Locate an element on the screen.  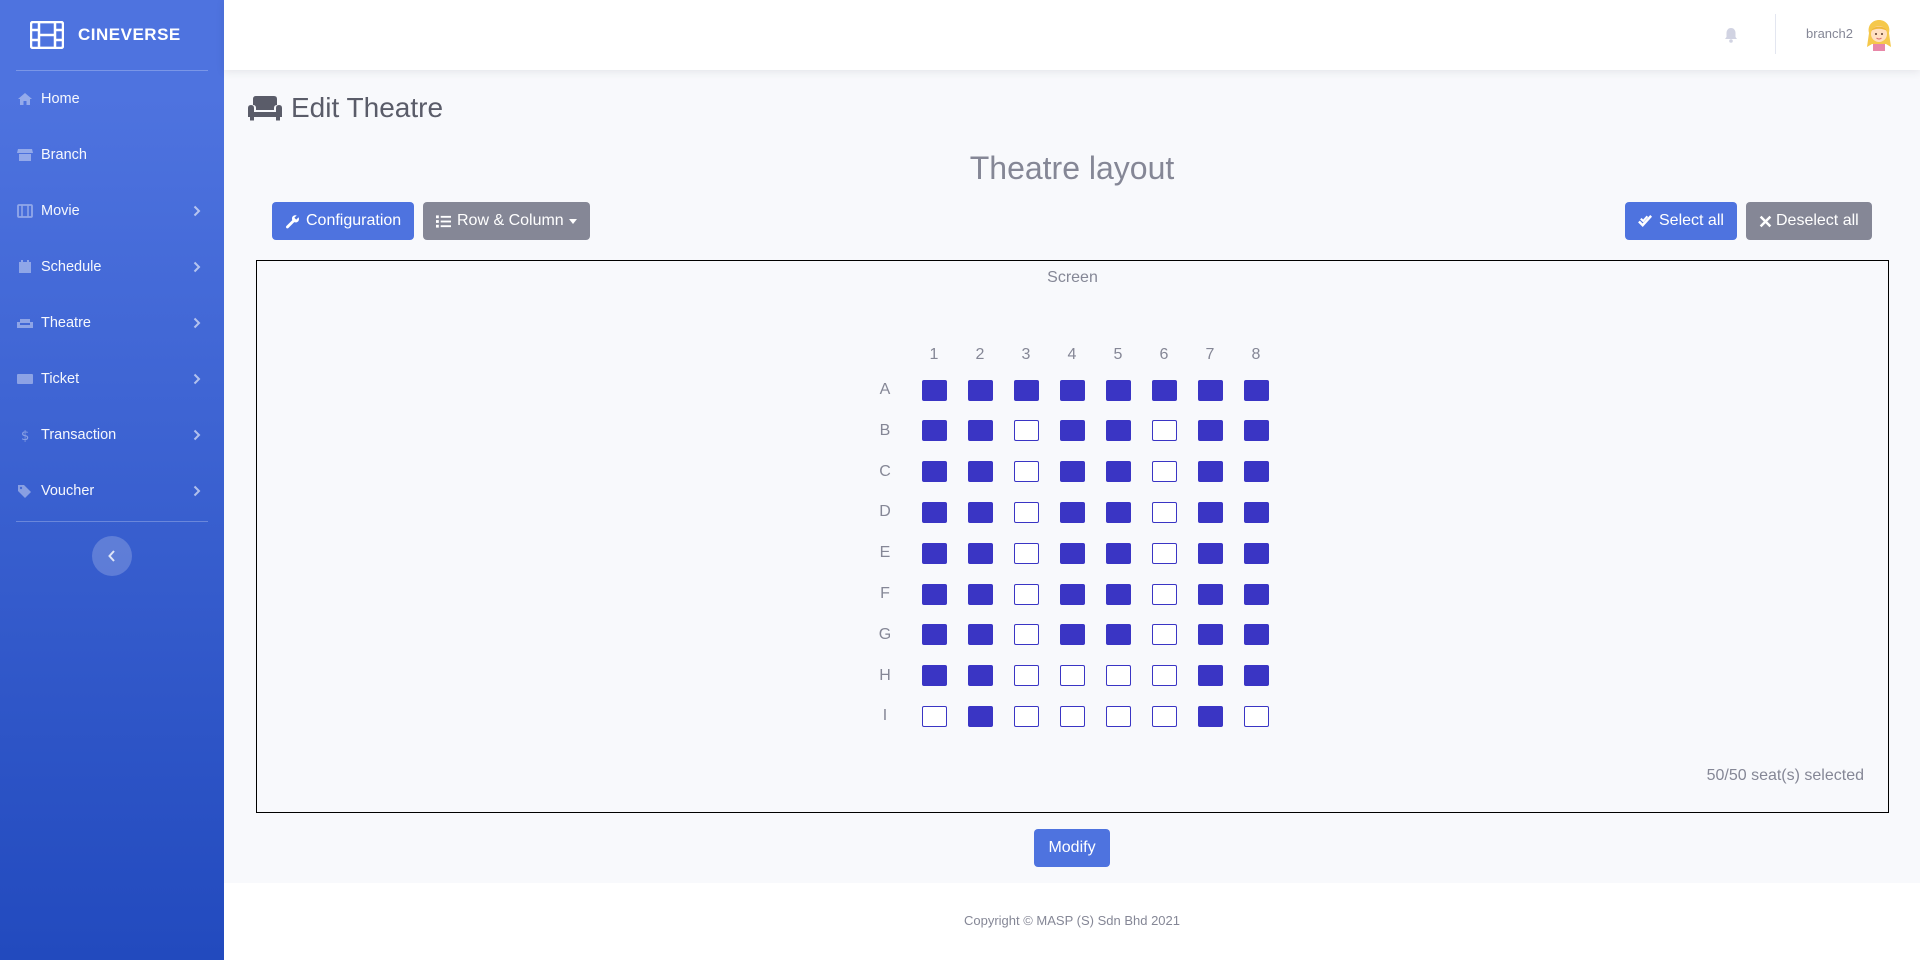
seat-H7 is located at coordinates (1210, 676).